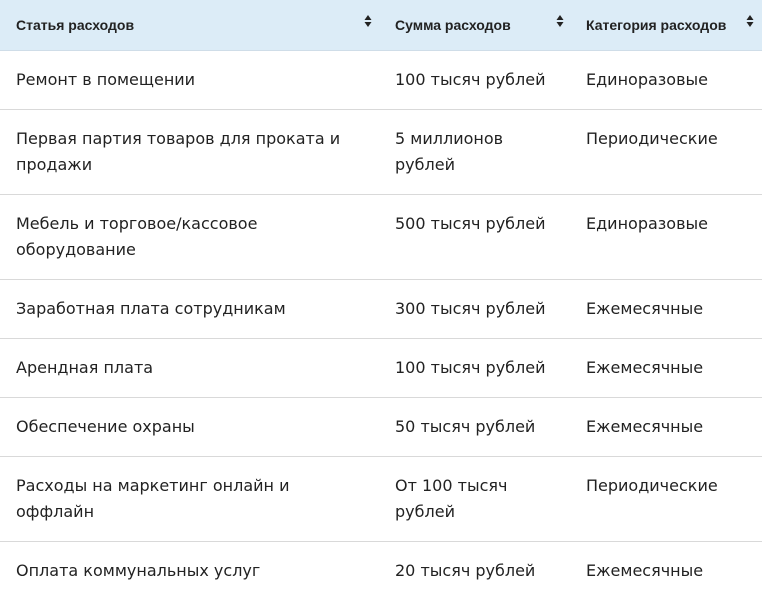  I want to click on column-header-category: Категория расходов, so click(656, 25).